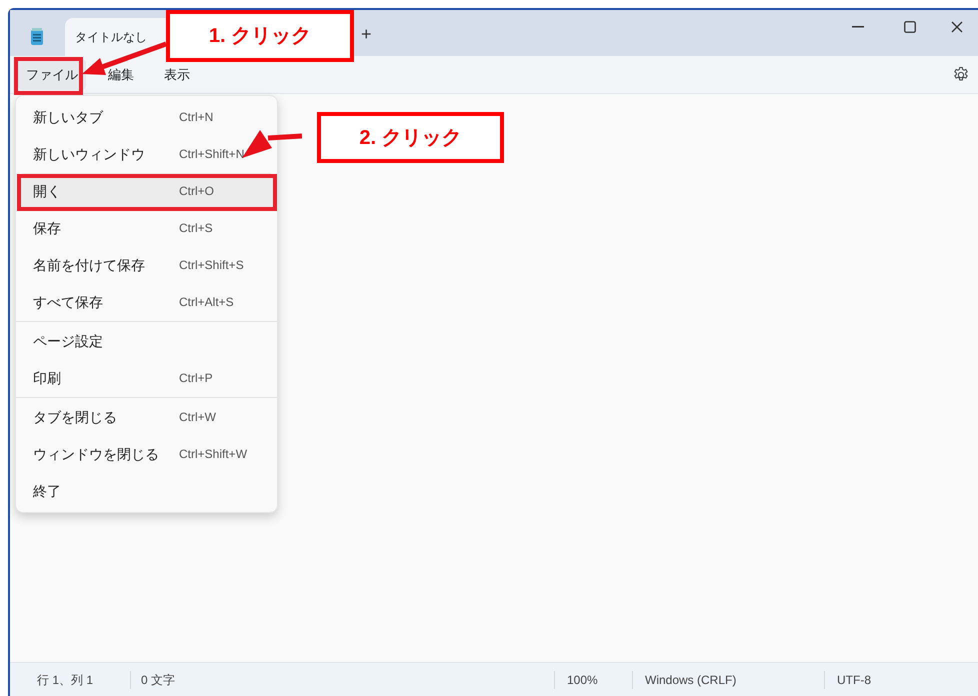 This screenshot has width=978, height=696. I want to click on annotation-label: 1. クリック, so click(260, 36).